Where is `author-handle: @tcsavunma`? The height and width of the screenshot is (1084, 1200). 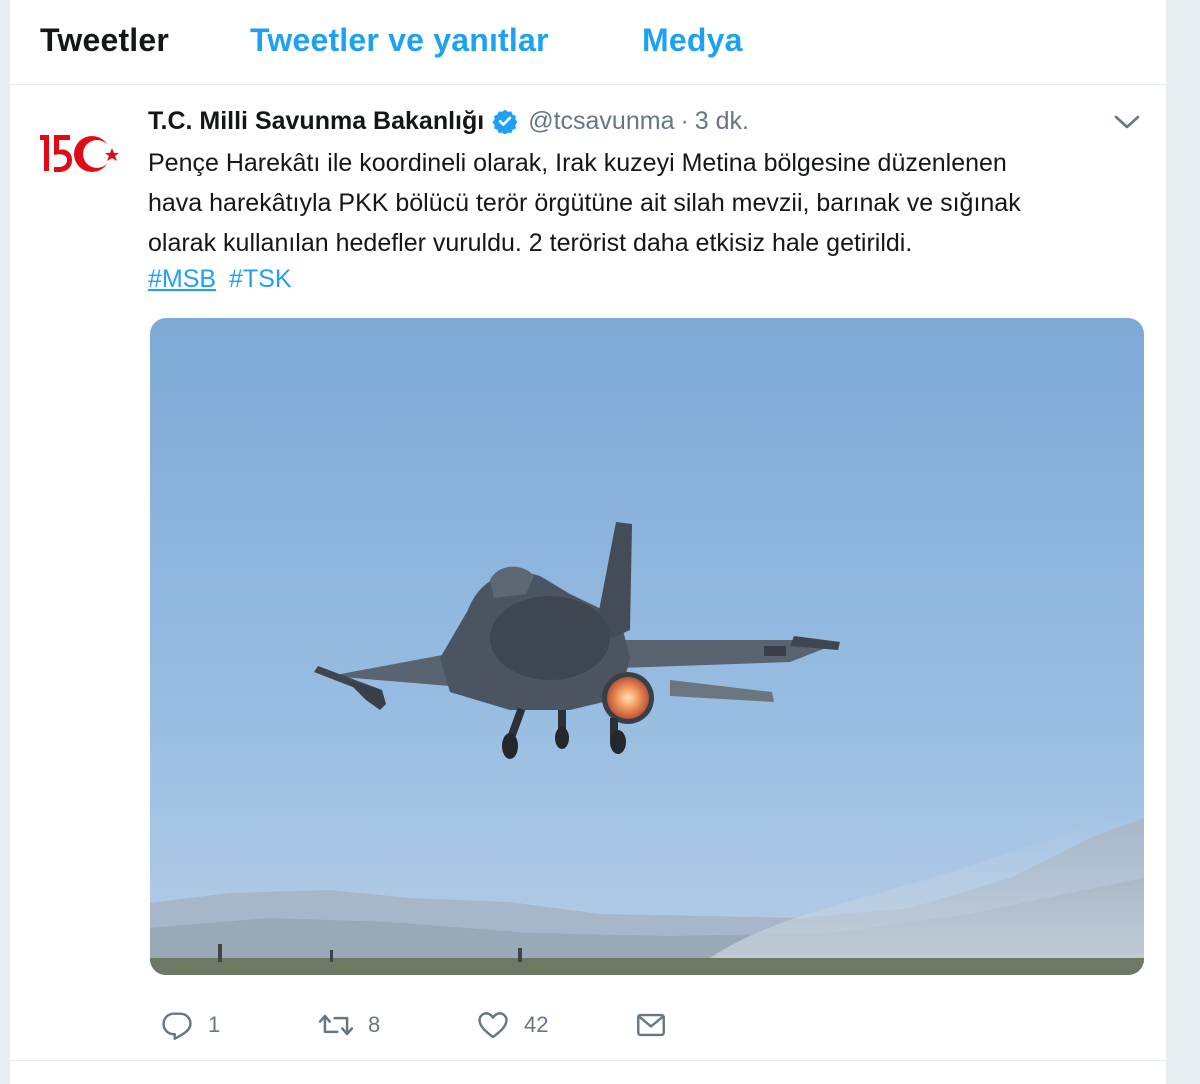 author-handle: @tcsavunma is located at coordinates (601, 121).